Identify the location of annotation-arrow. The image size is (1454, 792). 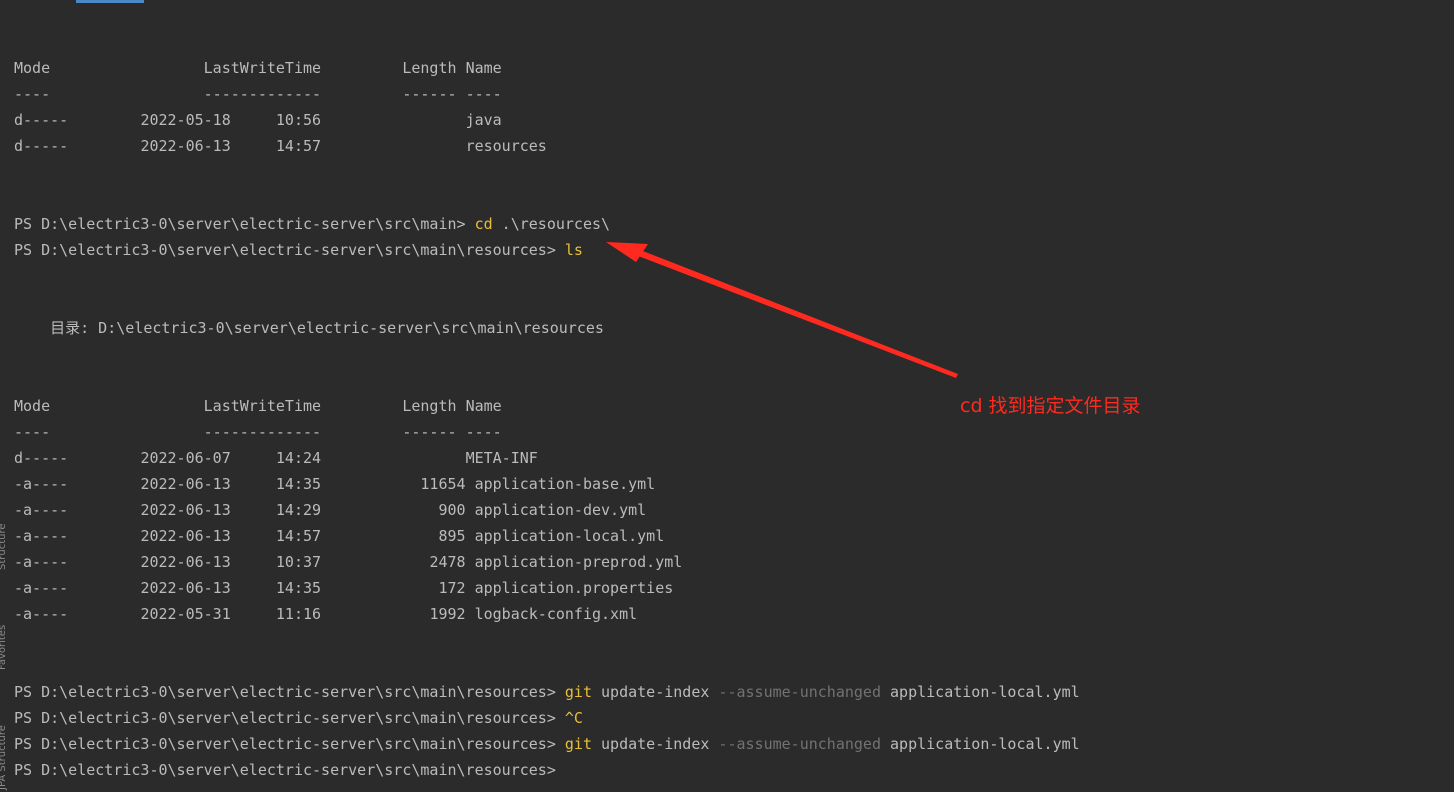
(782, 310).